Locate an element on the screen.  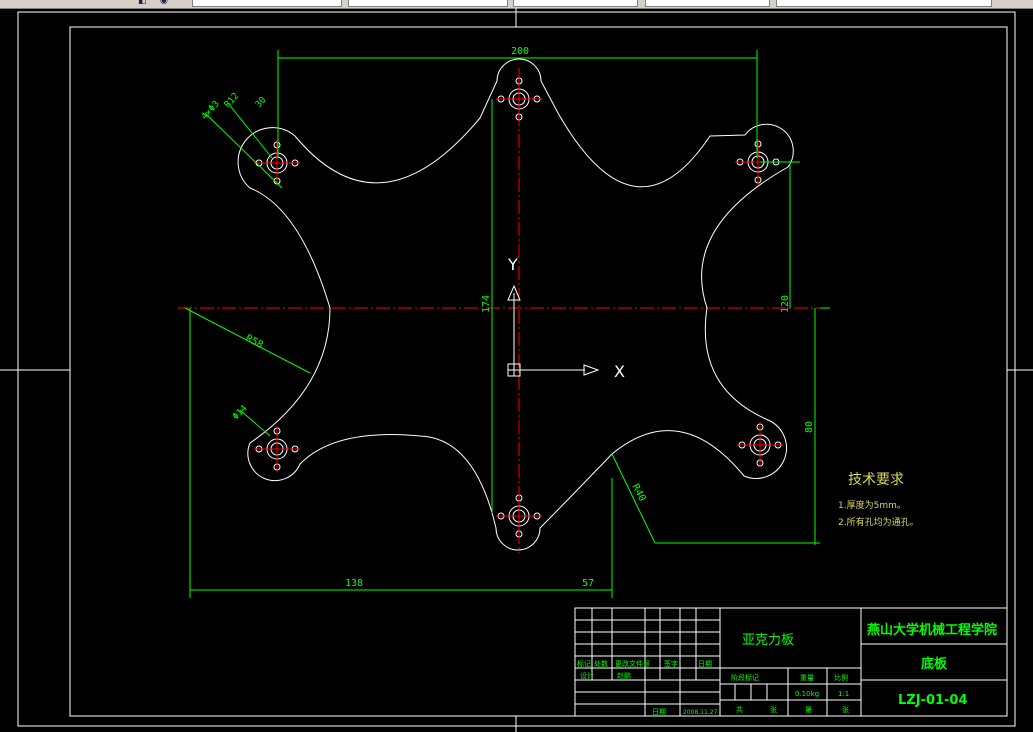
sheet-label: 张 is located at coordinates (773, 709).